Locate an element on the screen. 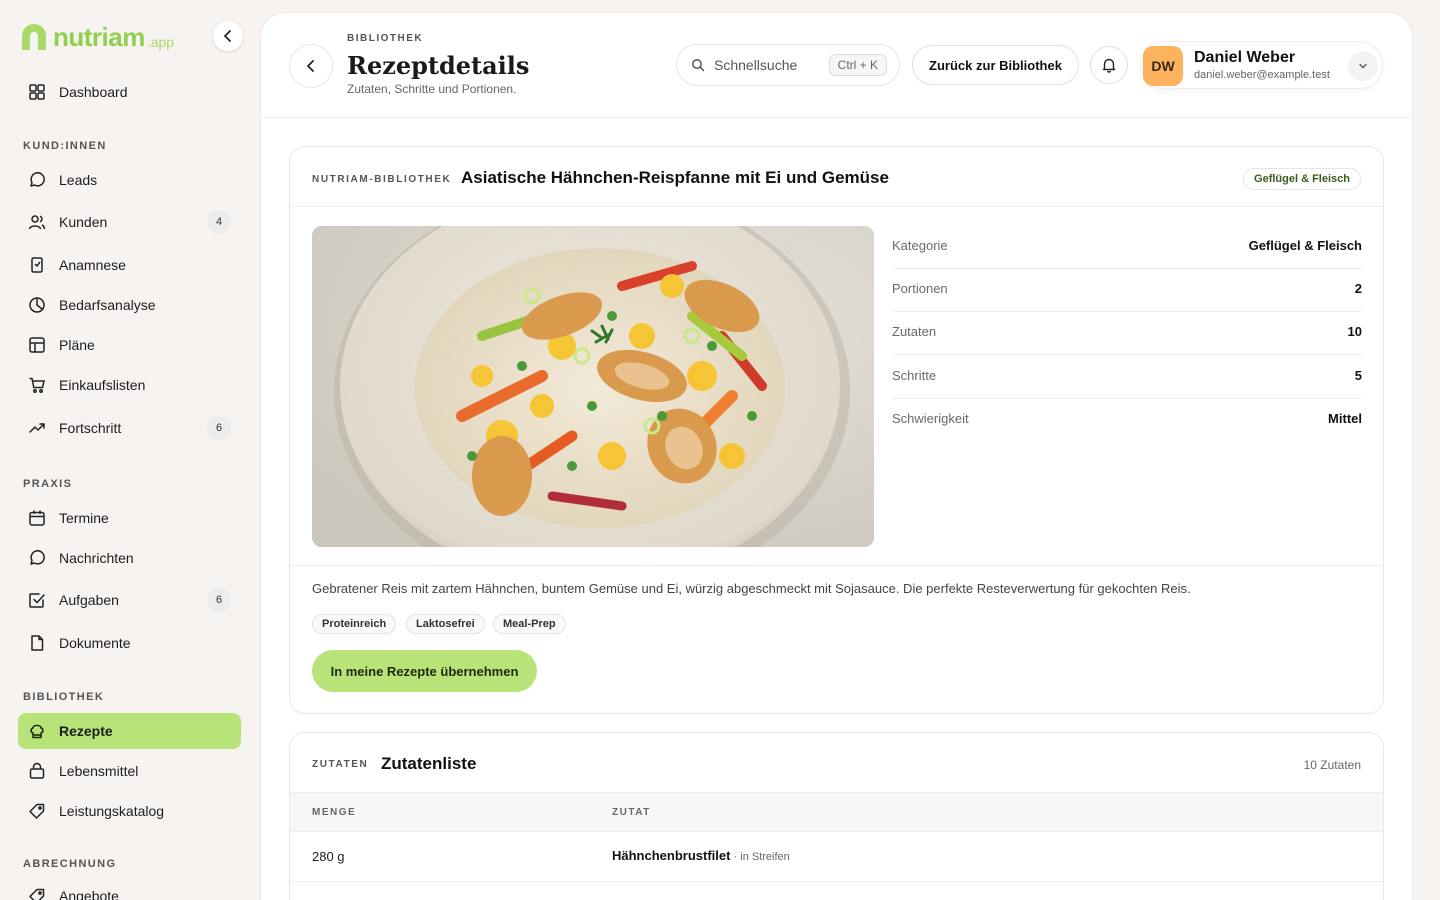 The width and height of the screenshot is (1440, 900). sidebar-item-label: Pläne is located at coordinates (77, 345).